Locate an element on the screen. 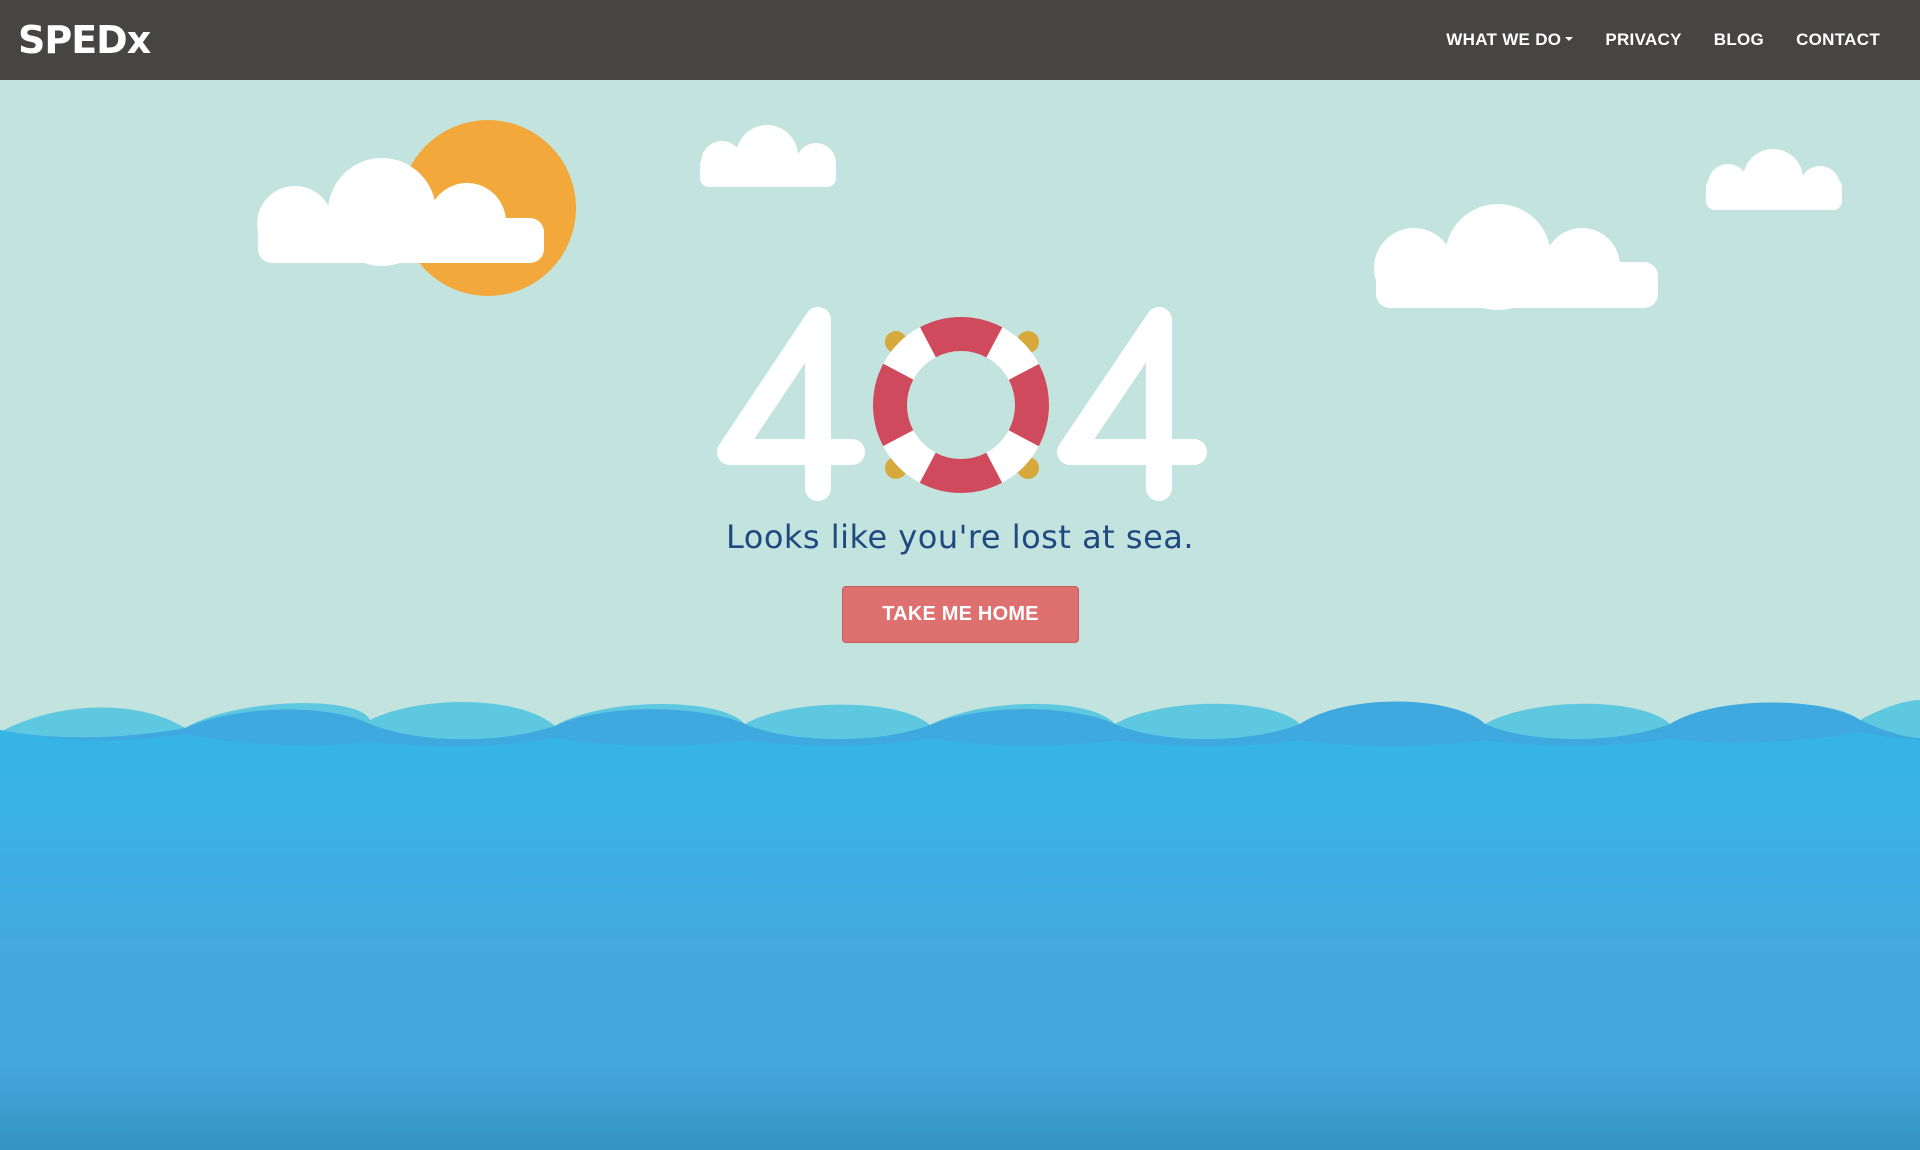  nav-link-what-we-do: WHAT WE DO is located at coordinates (1509, 40).